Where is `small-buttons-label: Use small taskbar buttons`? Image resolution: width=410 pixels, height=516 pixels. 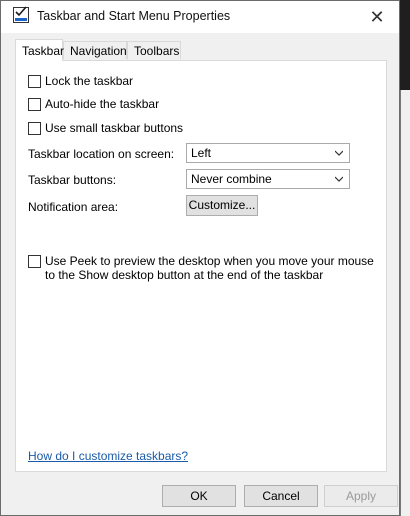 small-buttons-label: Use small taskbar buttons is located at coordinates (114, 128).